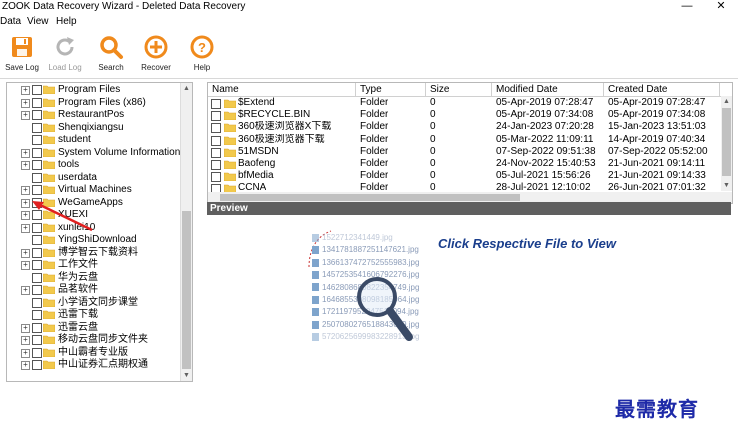  I want to click on recover-icon, so click(156, 47).